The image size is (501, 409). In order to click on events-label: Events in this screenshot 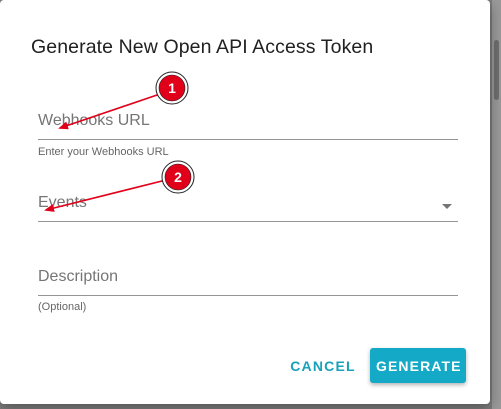, I will do `click(62, 202)`.